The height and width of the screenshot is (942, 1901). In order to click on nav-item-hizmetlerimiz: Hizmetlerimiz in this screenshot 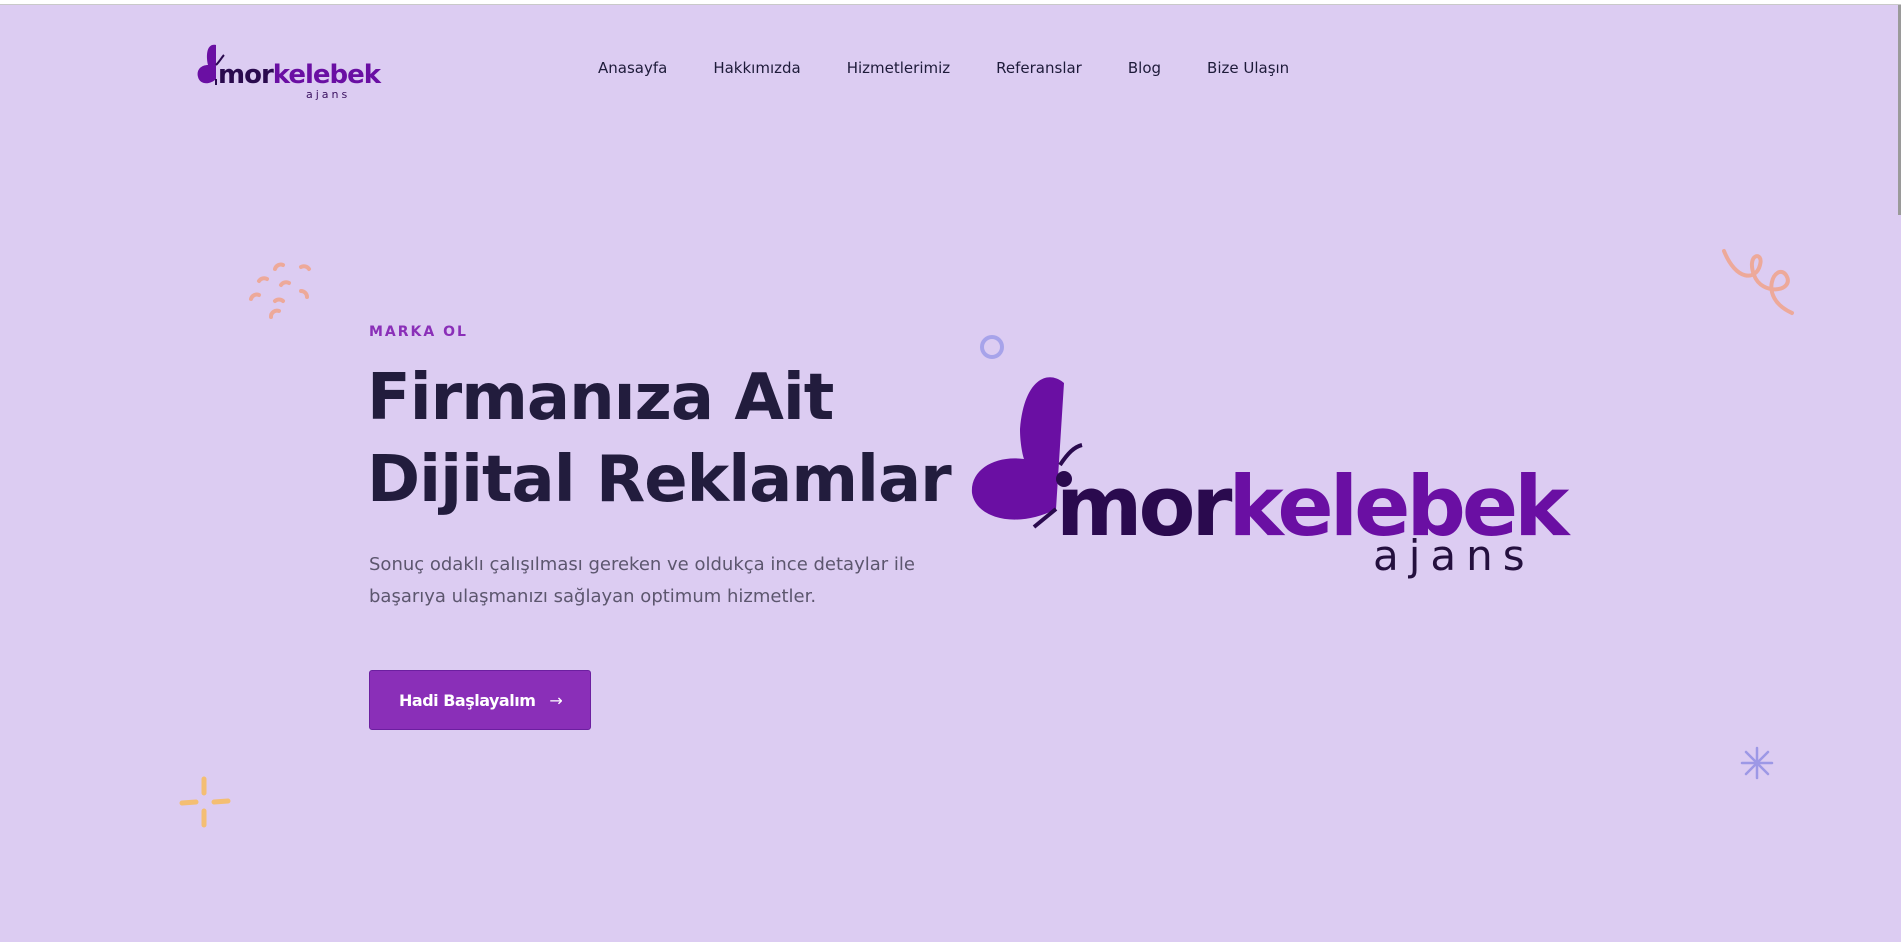, I will do `click(898, 68)`.